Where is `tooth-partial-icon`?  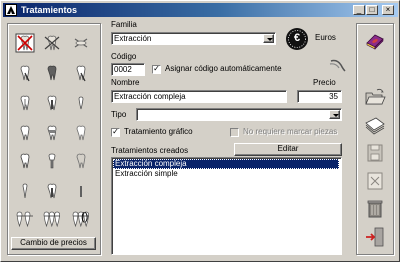 tooth-partial-icon is located at coordinates (81, 161).